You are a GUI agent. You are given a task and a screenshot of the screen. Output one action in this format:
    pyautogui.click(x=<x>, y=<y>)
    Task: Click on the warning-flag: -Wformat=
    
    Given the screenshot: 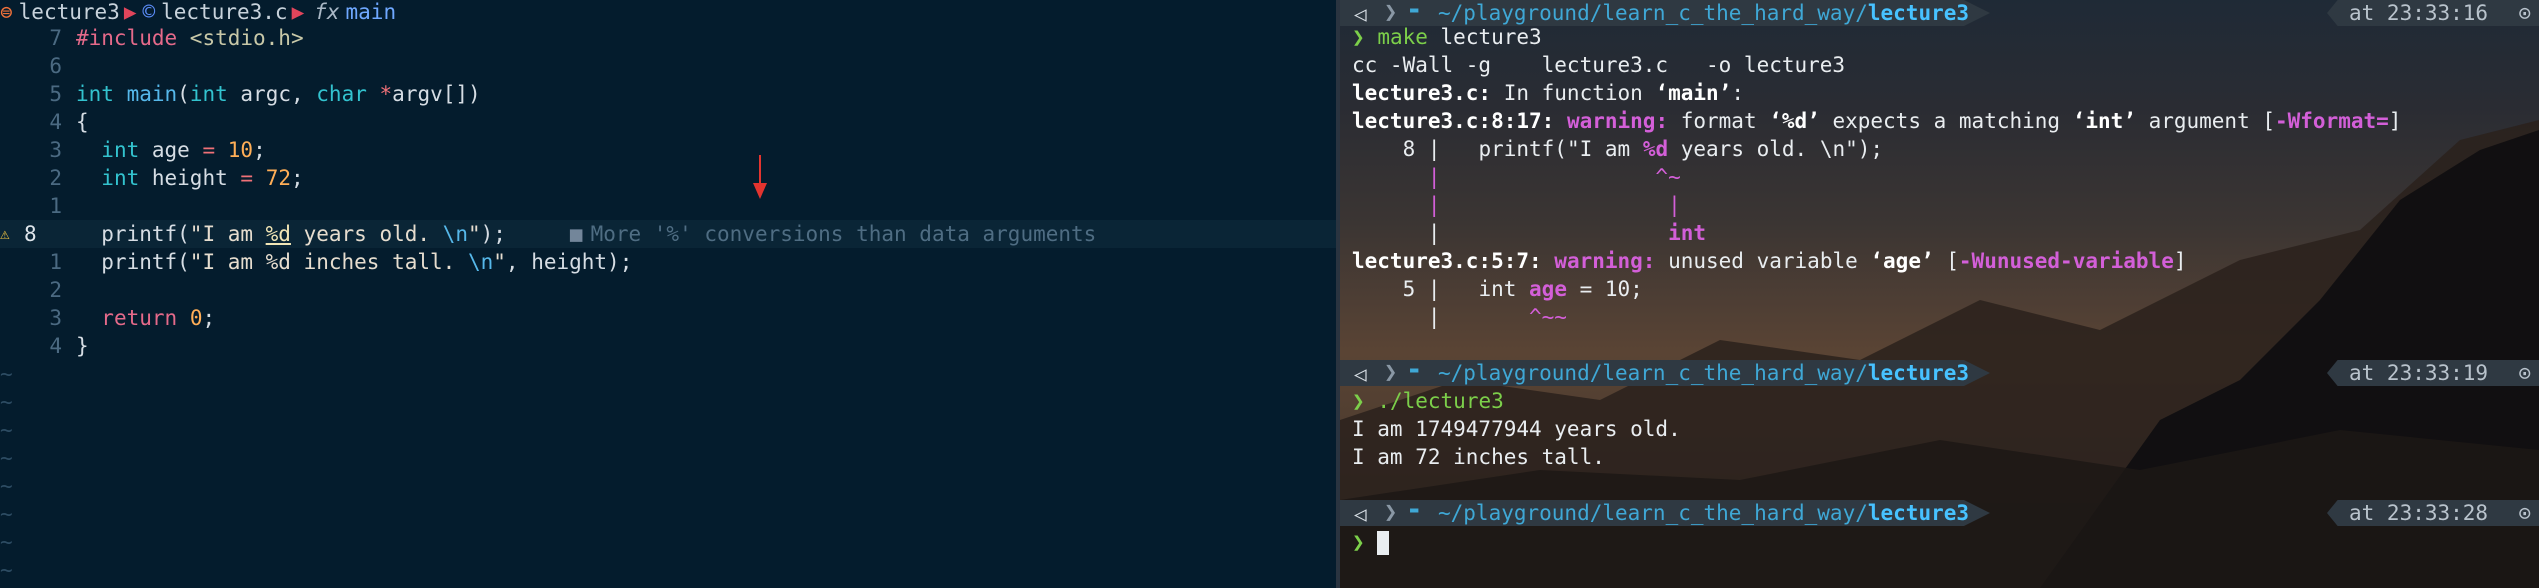 What is the action you would take?
    pyautogui.click(x=2332, y=121)
    